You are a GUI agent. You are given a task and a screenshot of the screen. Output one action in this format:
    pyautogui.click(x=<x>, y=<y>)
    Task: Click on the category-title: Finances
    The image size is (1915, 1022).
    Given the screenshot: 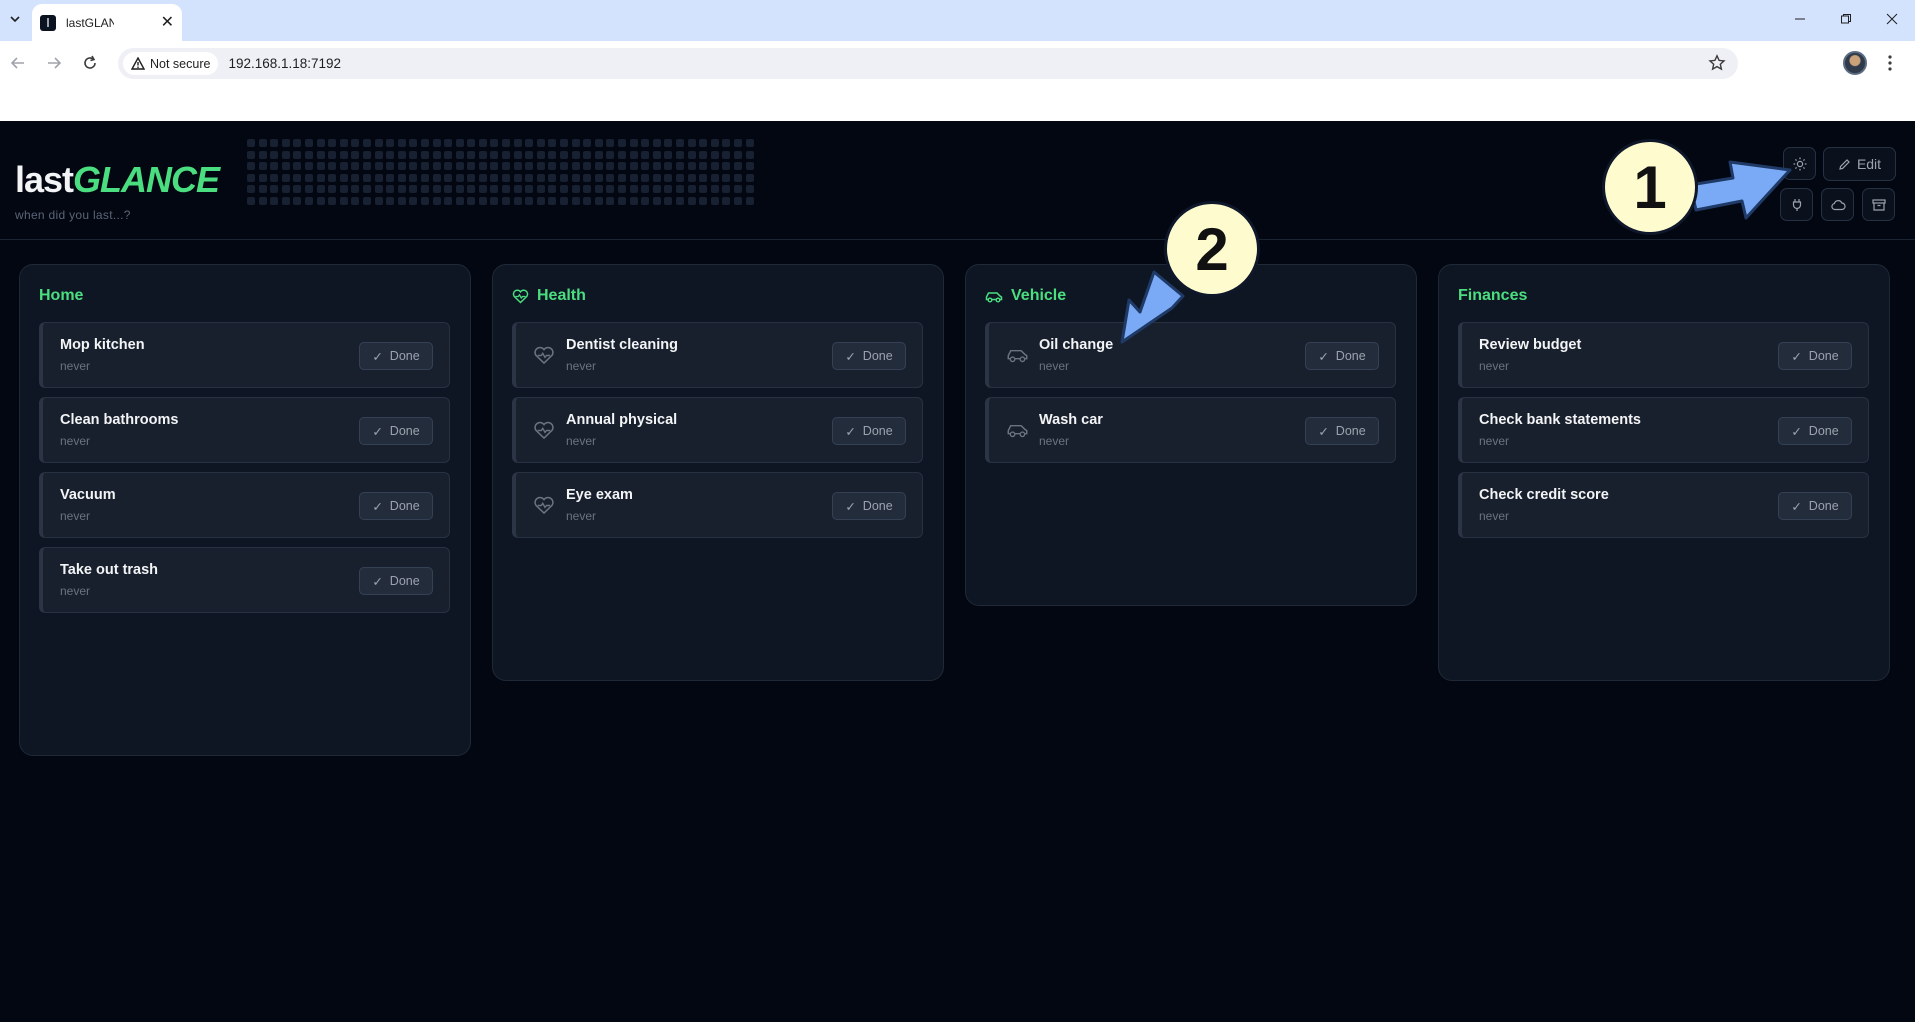 What is the action you would take?
    pyautogui.click(x=1492, y=296)
    